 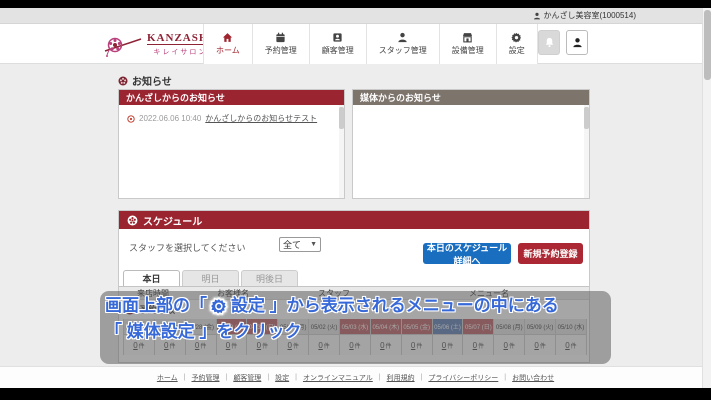 I want to click on nav-label: 予約管理, so click(x=280, y=50).